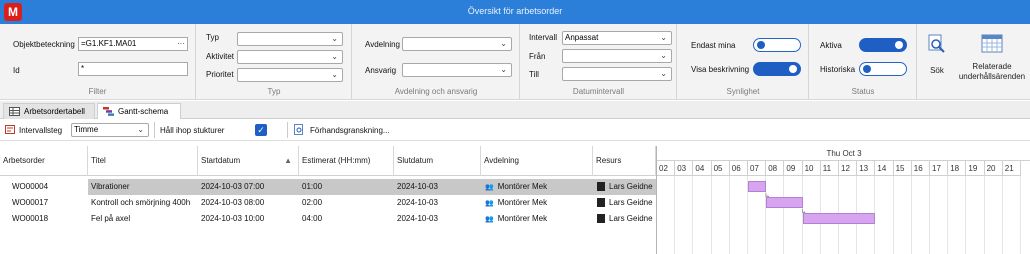  What do you see at coordinates (522, 202) in the screenshot?
I see `cell-text: Montörer Mek` at bounding box center [522, 202].